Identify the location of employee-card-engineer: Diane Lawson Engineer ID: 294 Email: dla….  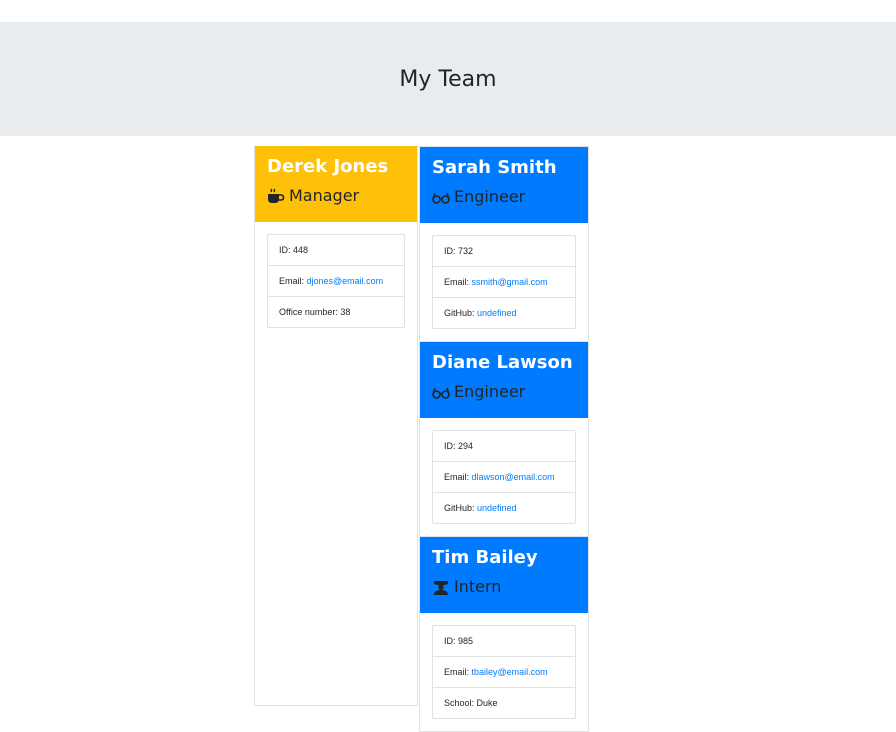
(504, 439).